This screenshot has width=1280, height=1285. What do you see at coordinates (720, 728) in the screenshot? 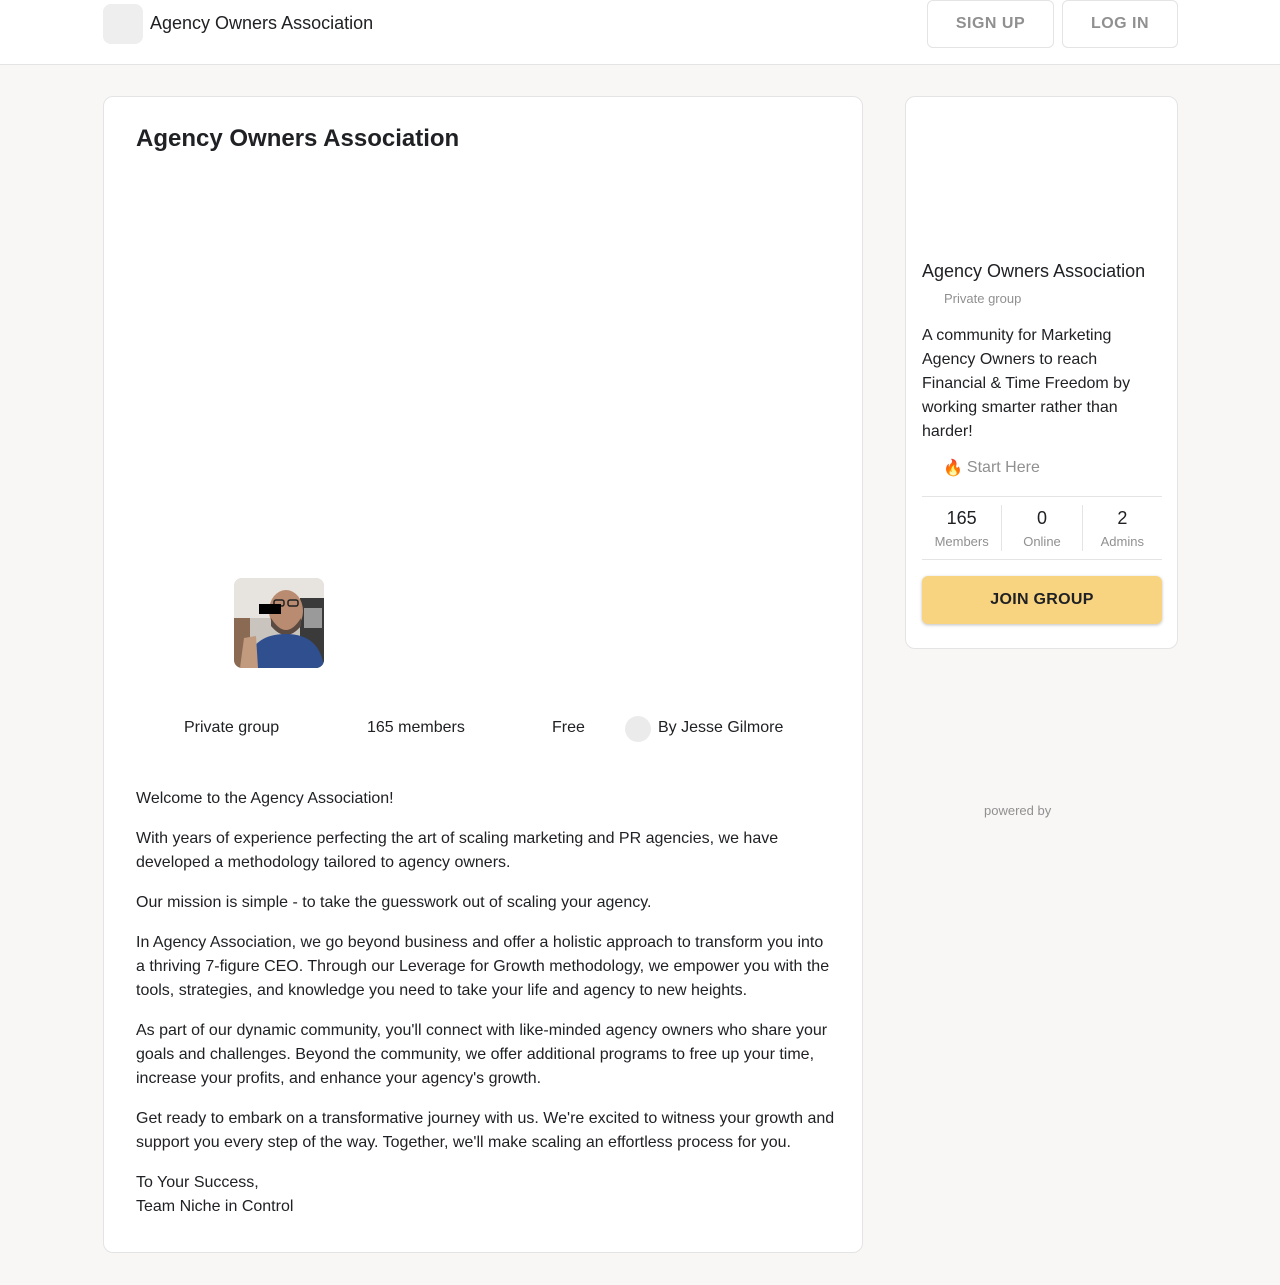
I see `owner-meta: By Jesse Gilmore` at bounding box center [720, 728].